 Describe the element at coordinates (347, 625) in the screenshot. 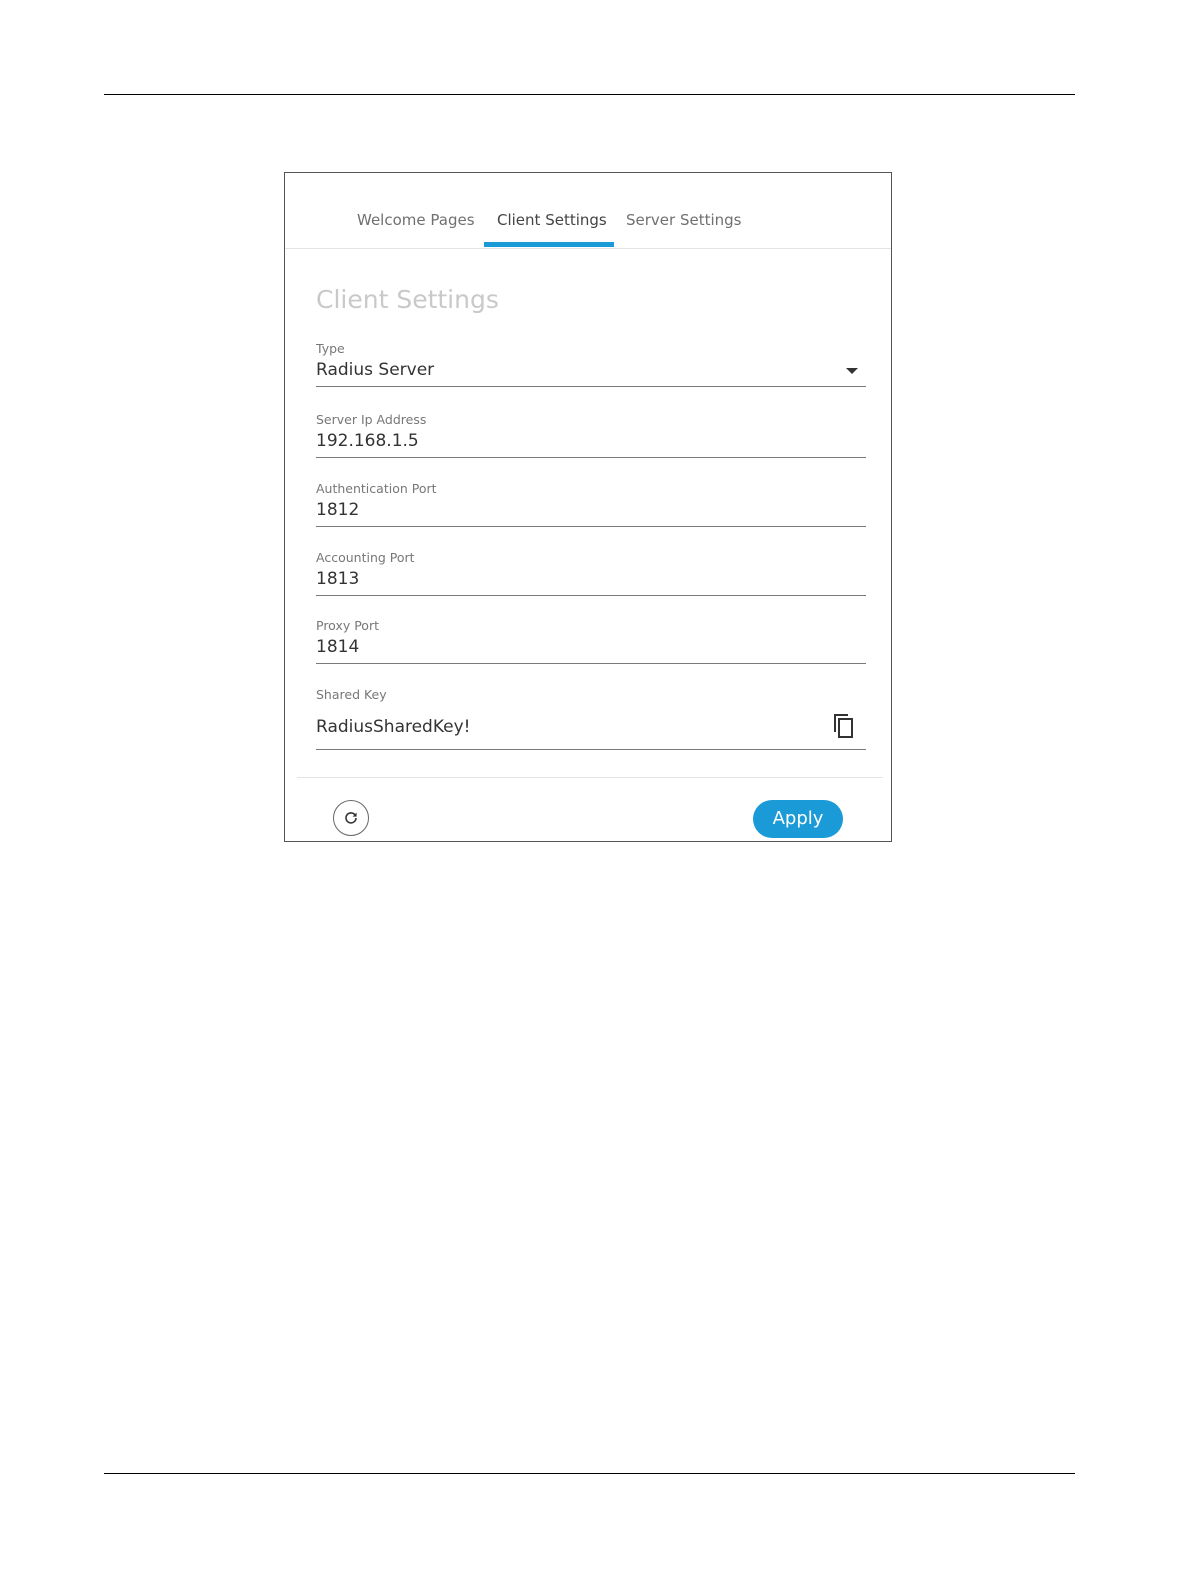

I see `proxy-port-label: Proxy Port` at that location.